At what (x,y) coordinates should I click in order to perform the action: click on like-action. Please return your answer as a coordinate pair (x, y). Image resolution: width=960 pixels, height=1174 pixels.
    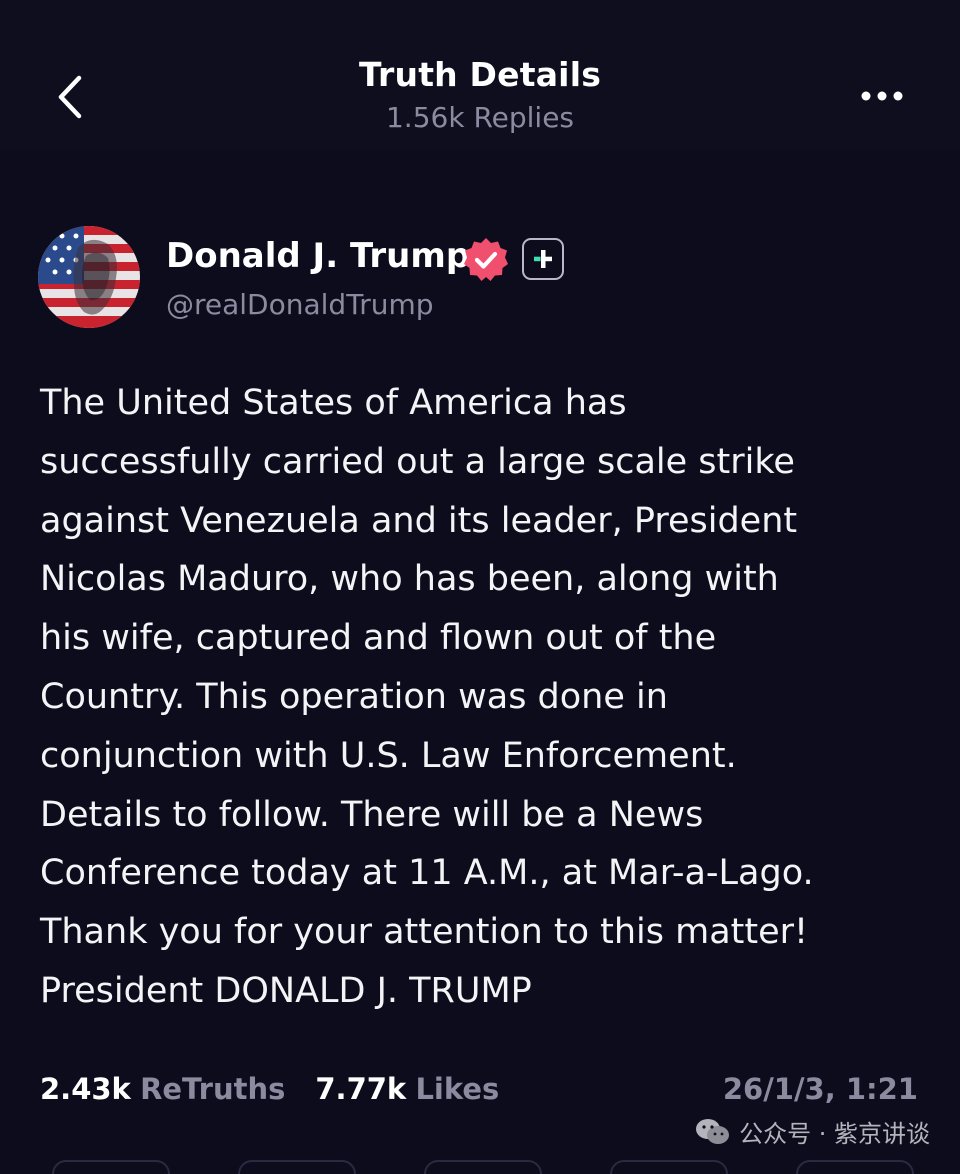
    Looking at the image, I should click on (483, 1167).